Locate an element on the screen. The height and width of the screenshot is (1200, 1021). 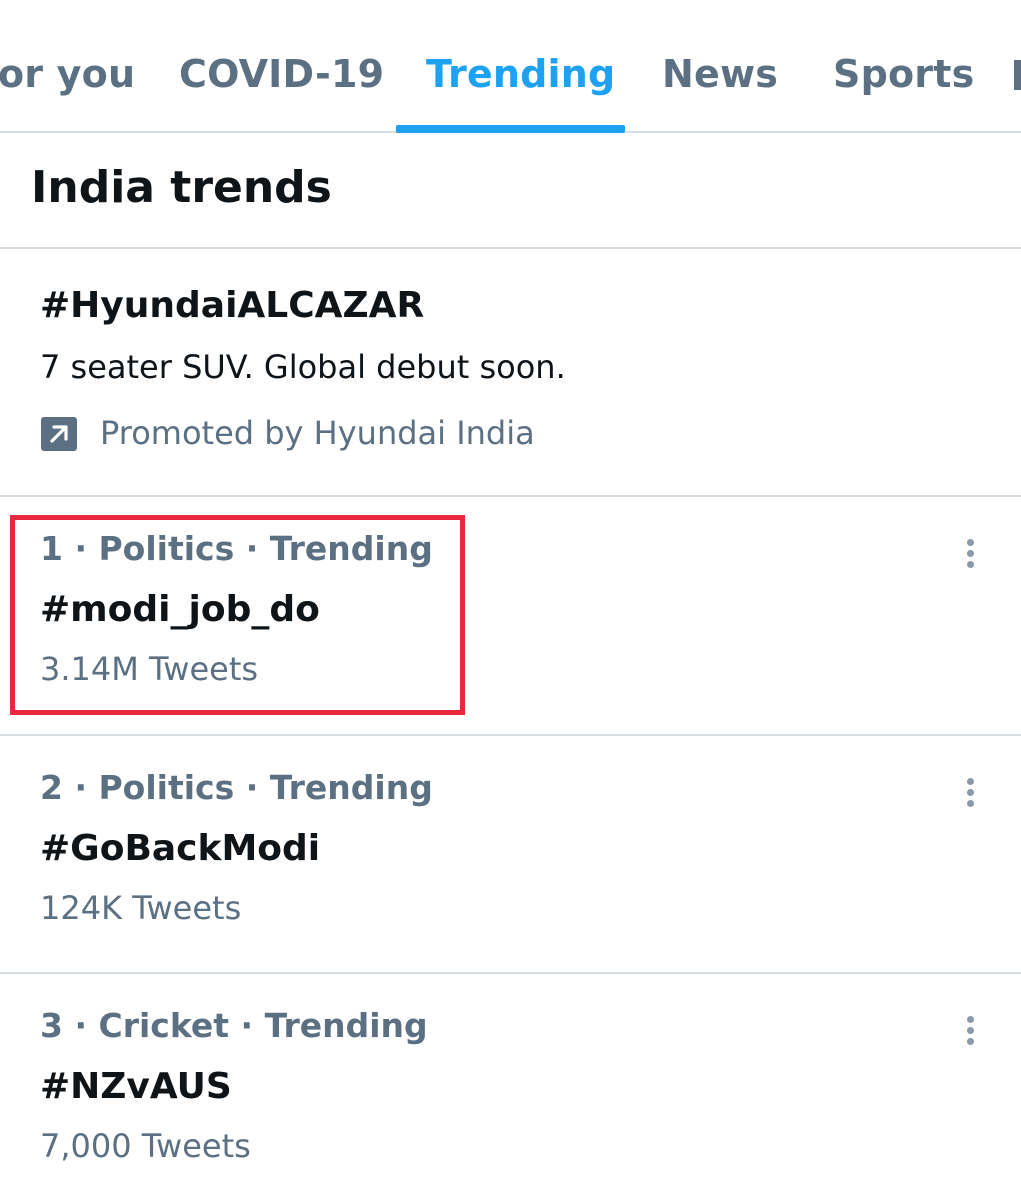
explore-tab-bar: or you COVID-19 Trending News Sports is located at coordinates (510, 66).